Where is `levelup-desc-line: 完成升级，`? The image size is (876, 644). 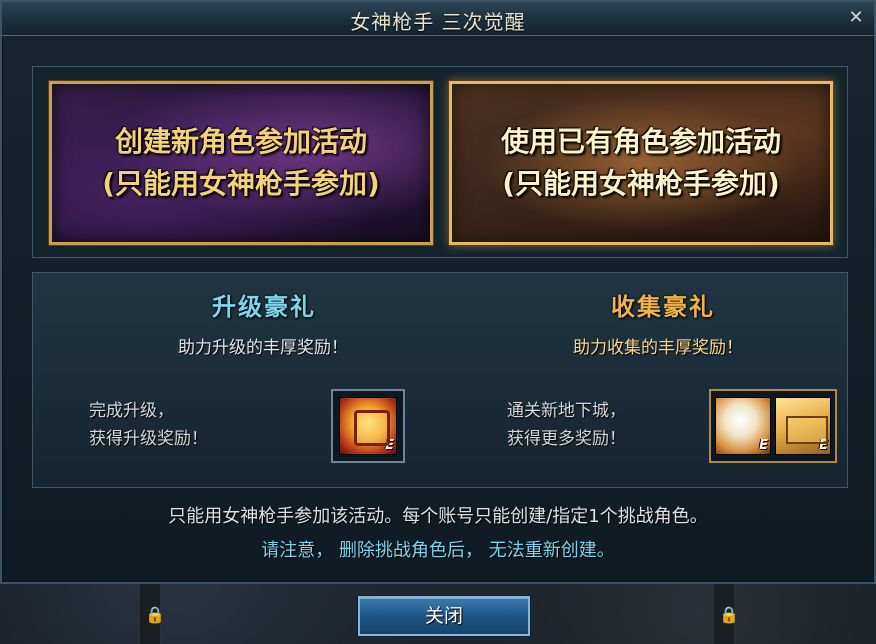 levelup-desc-line: 完成升级， is located at coordinates (131, 411).